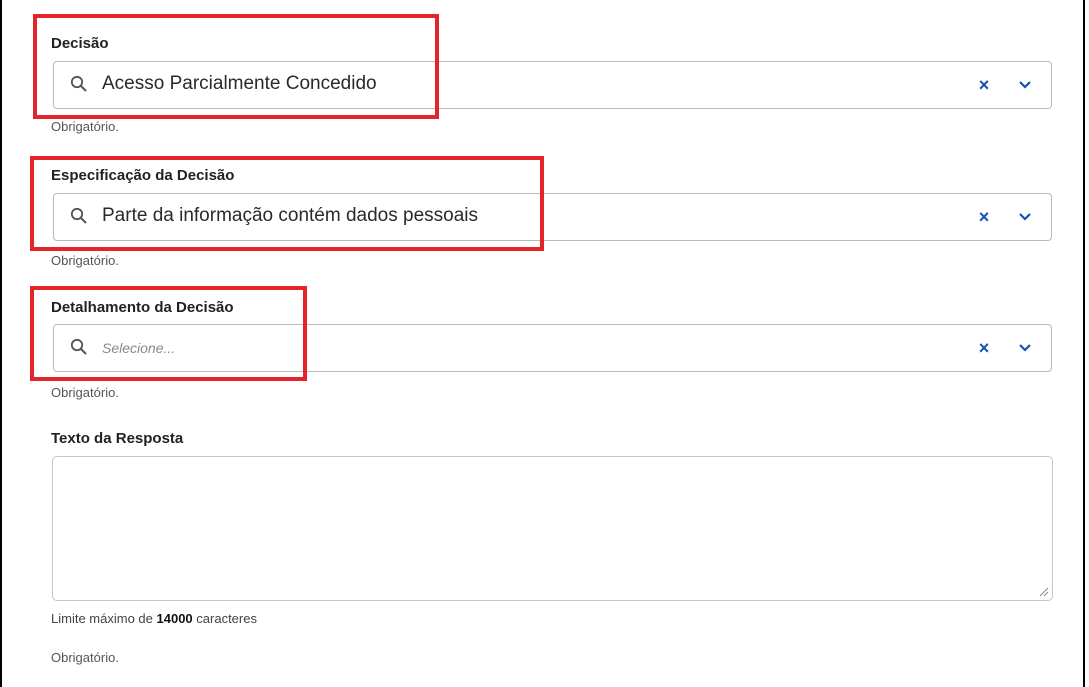 The height and width of the screenshot is (687, 1089). What do you see at coordinates (226, 618) in the screenshot?
I see `limit-suffix: caracteres` at bounding box center [226, 618].